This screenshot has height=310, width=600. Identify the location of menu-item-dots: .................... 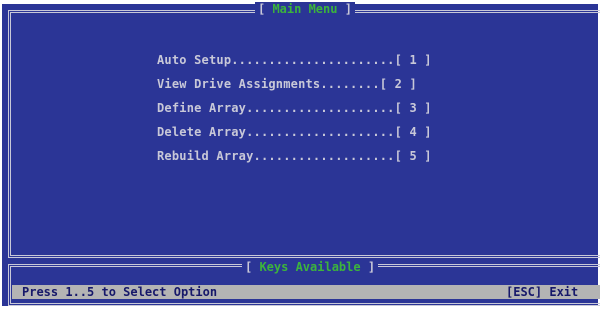
(324, 156).